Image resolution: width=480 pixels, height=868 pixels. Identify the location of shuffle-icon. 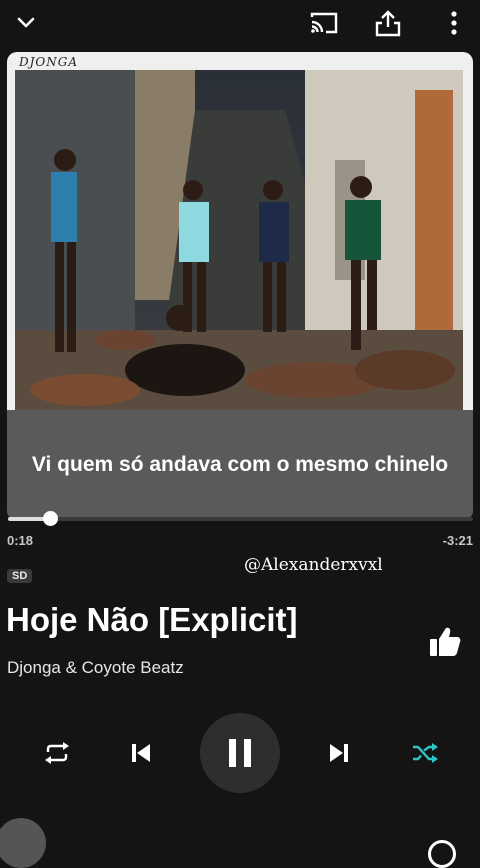
(425, 753).